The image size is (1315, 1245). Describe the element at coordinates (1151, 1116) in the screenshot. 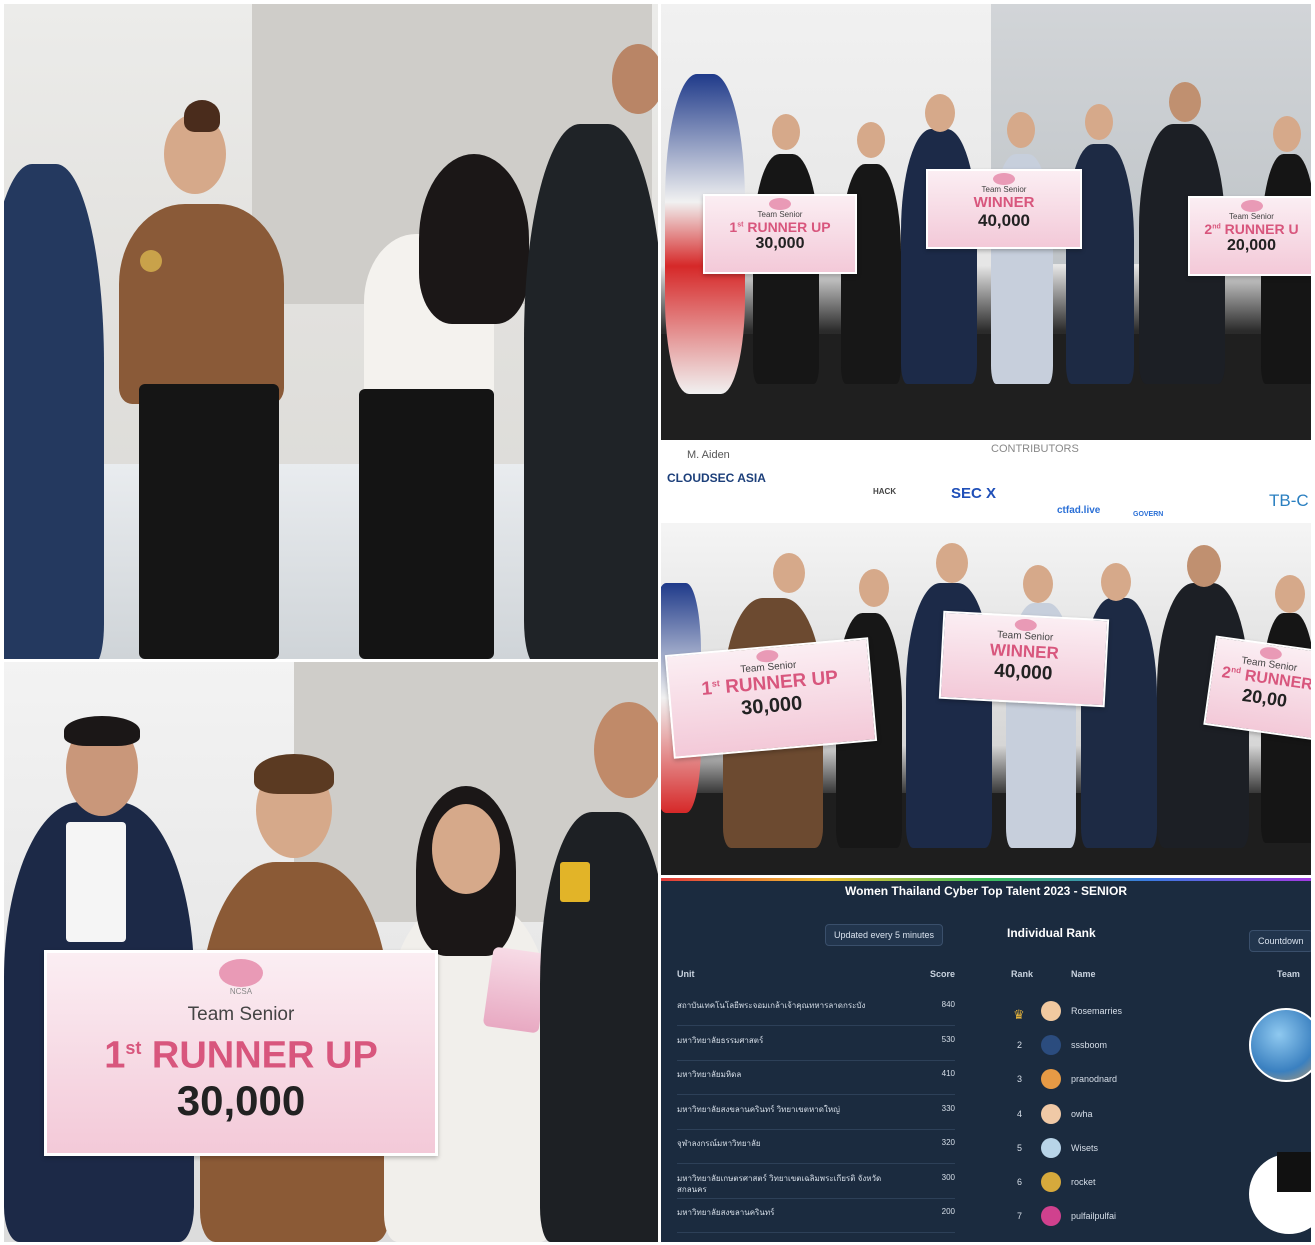

I see `individual-row: 4 owha` at that location.